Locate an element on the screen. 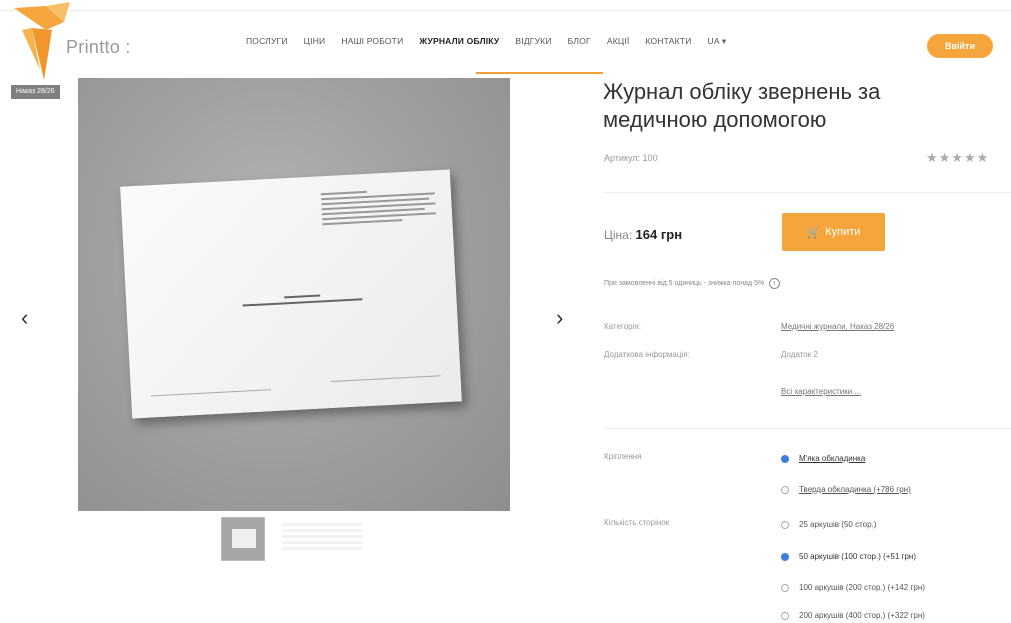 The height and width of the screenshot is (623, 1011). active-nav-underline is located at coordinates (539, 73).